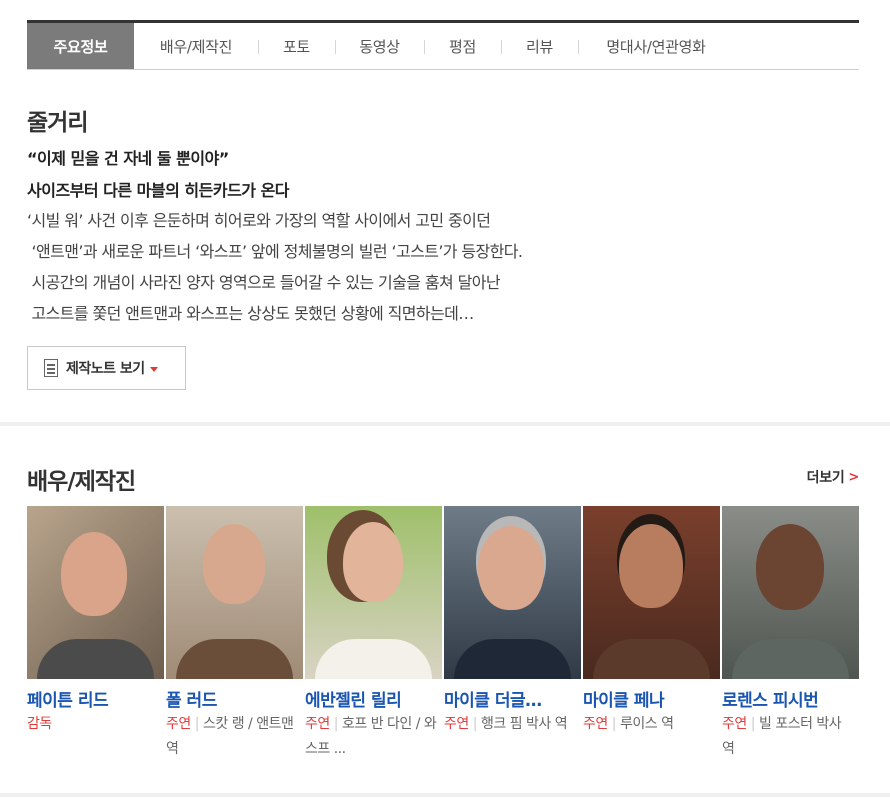  What do you see at coordinates (80, 46) in the screenshot?
I see `tab-main-info: 주요정보` at bounding box center [80, 46].